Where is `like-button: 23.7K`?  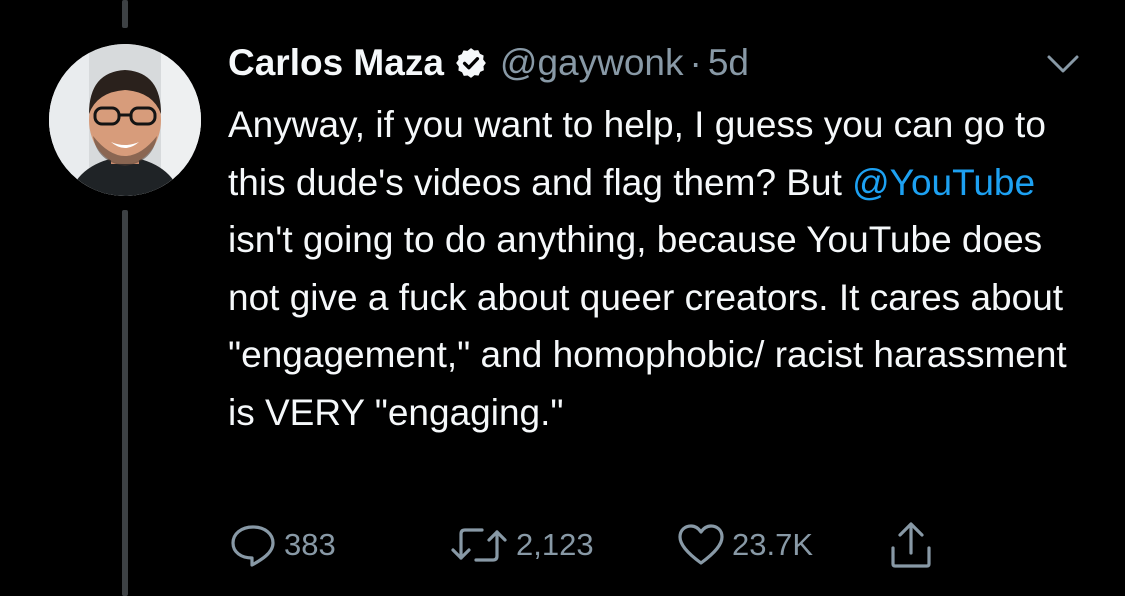
like-button: 23.7K is located at coordinates (744, 545).